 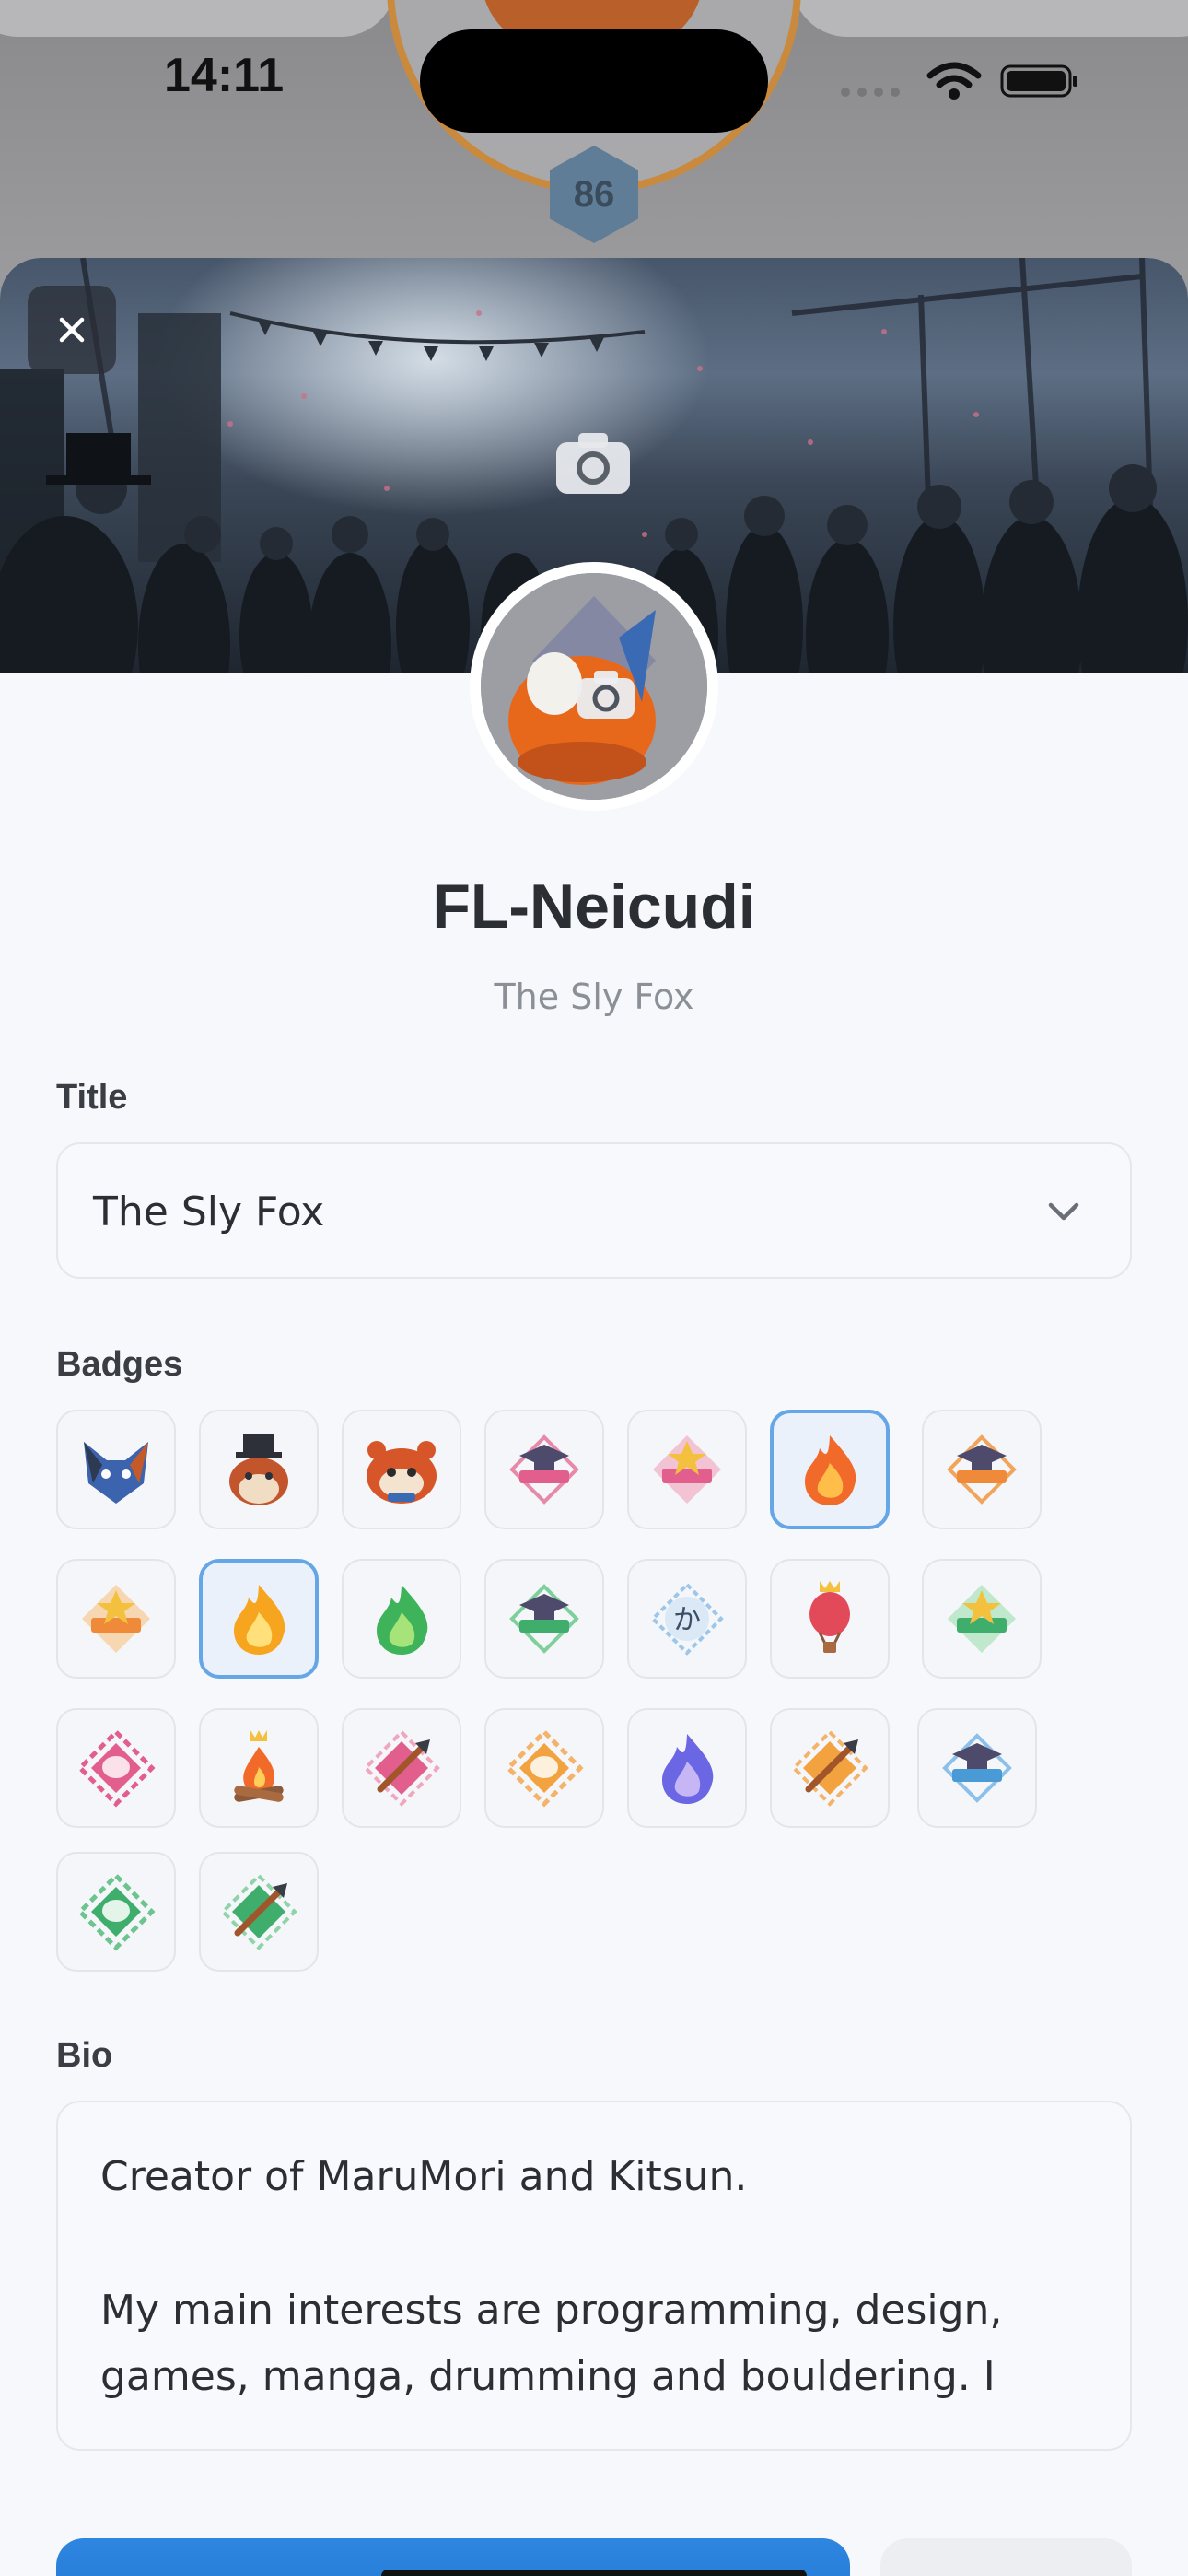 I want to click on kana-glyph: か, so click(x=687, y=1620).